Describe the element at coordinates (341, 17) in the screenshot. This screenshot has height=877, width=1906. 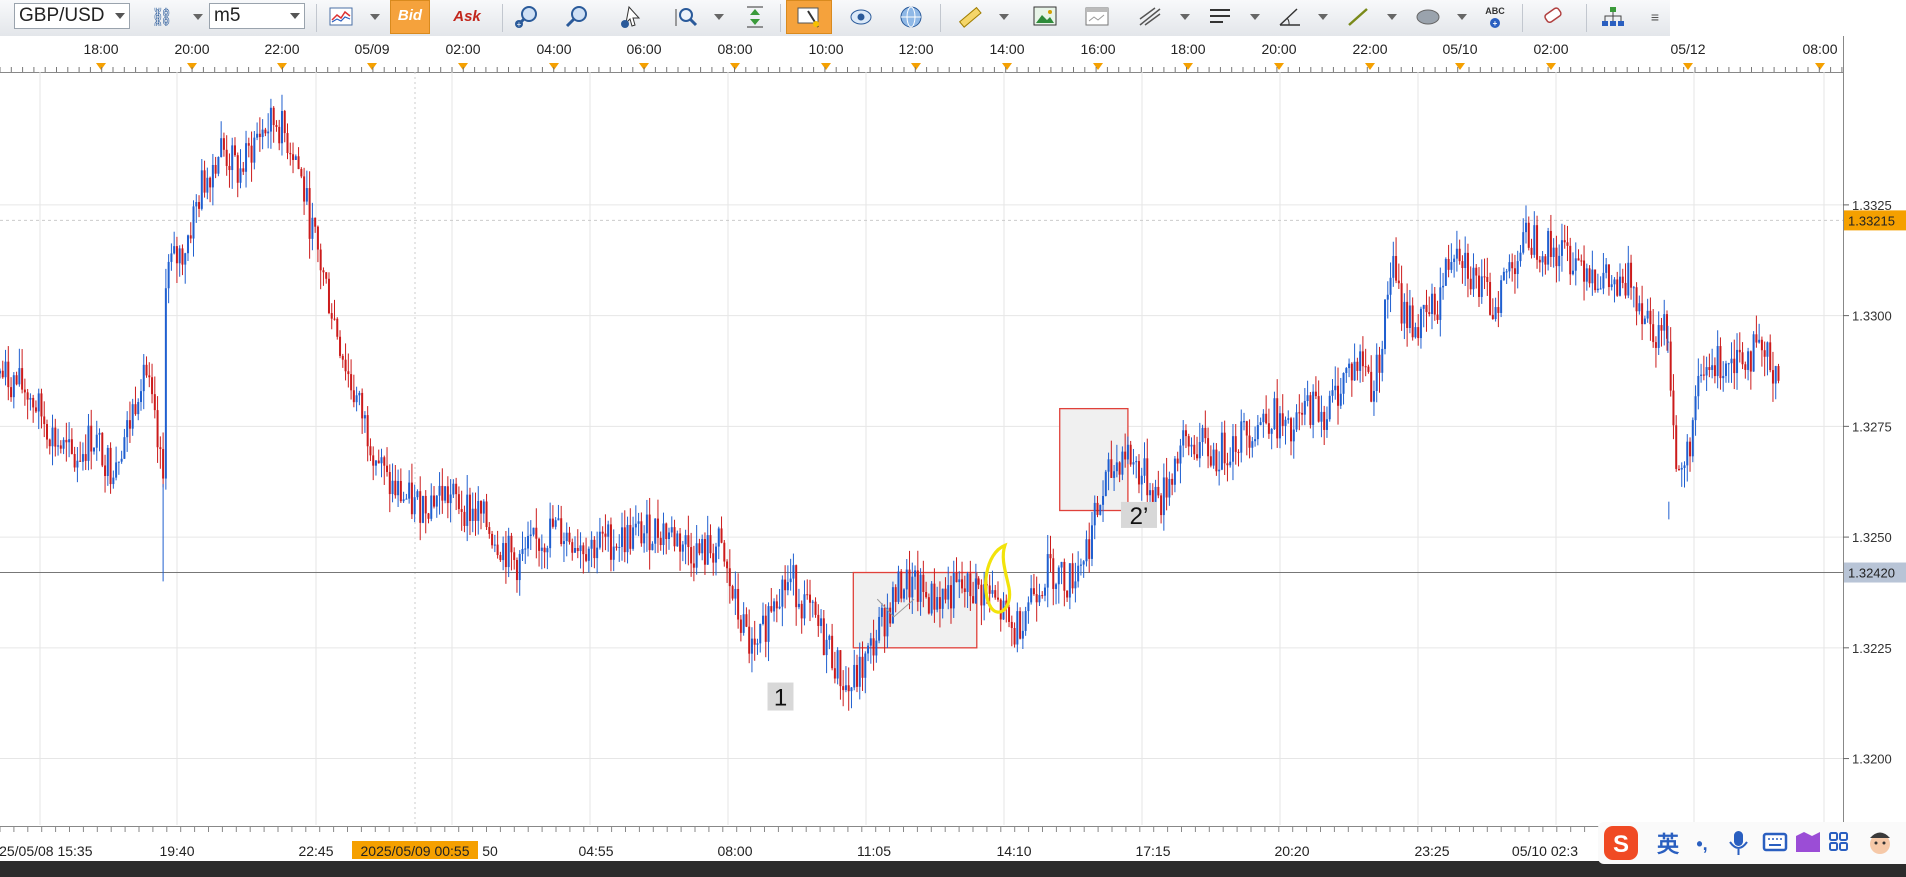
I see `chart-type-icon` at that location.